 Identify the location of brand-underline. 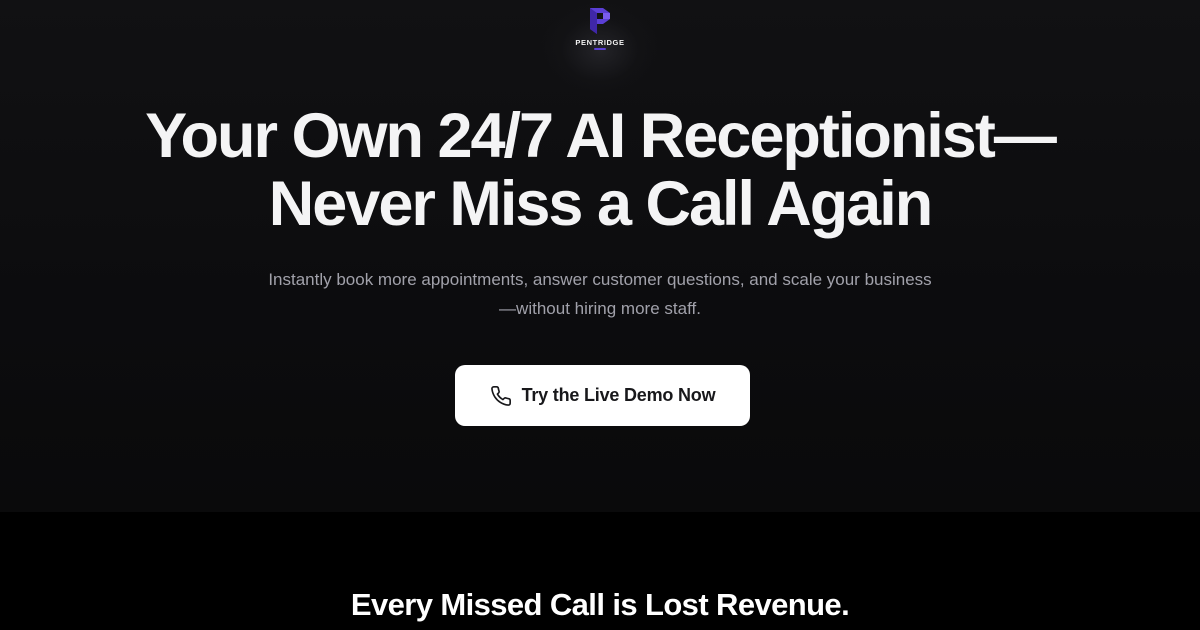
(600, 49).